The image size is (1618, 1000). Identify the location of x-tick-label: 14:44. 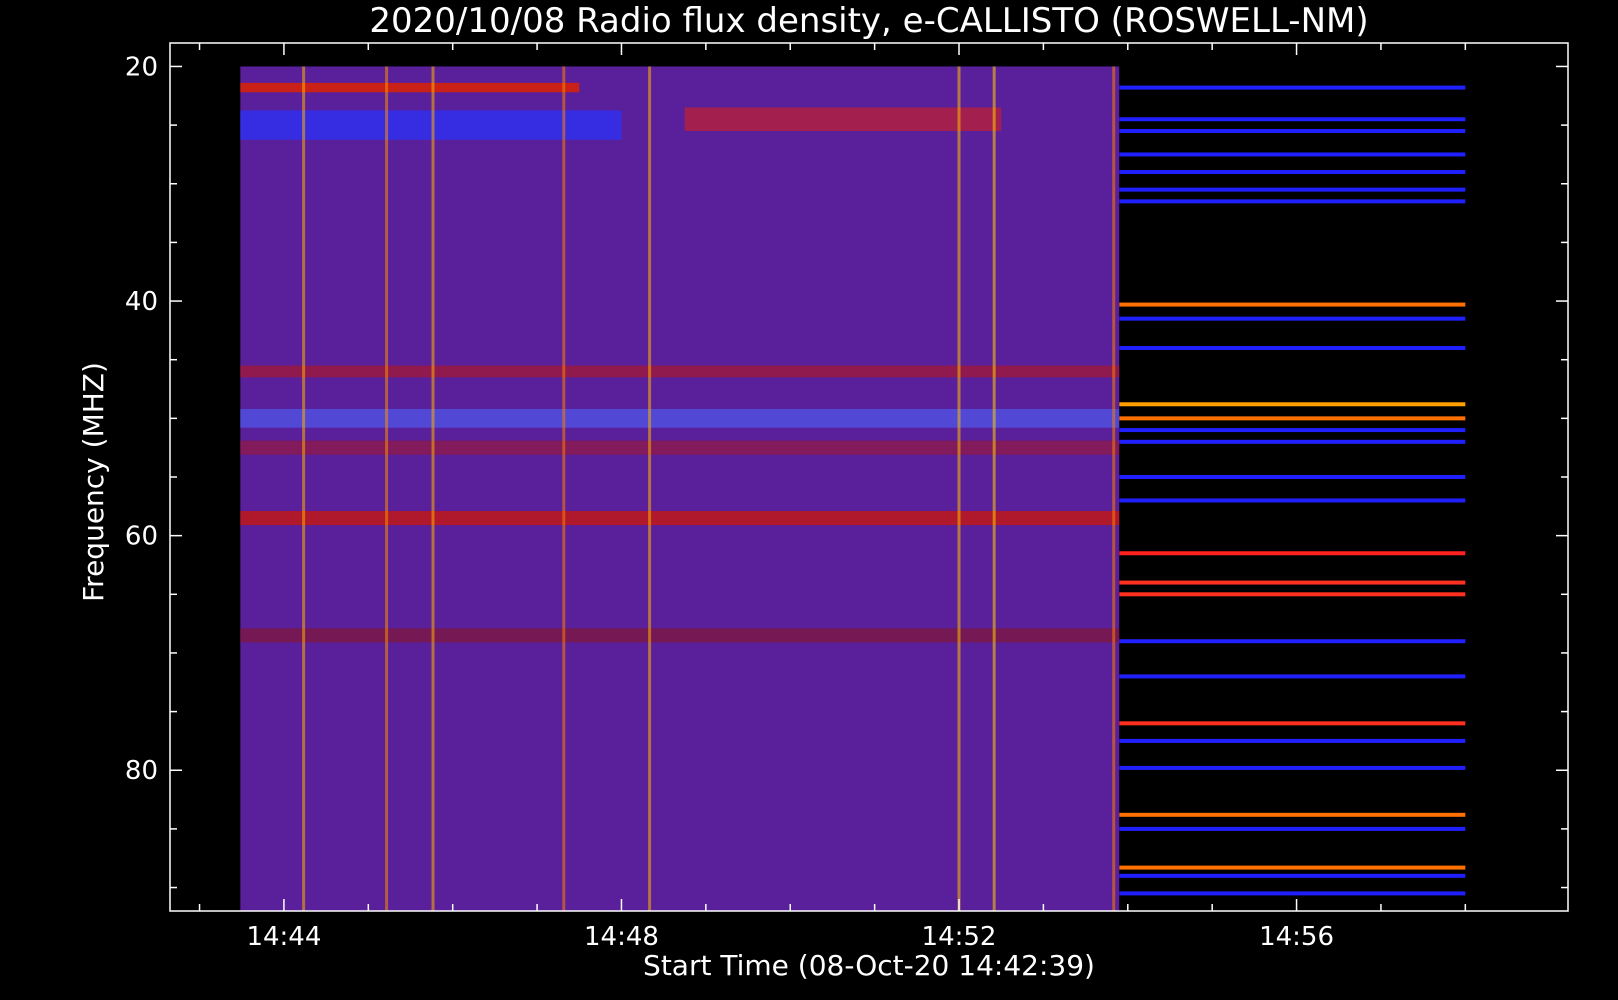
(283, 937).